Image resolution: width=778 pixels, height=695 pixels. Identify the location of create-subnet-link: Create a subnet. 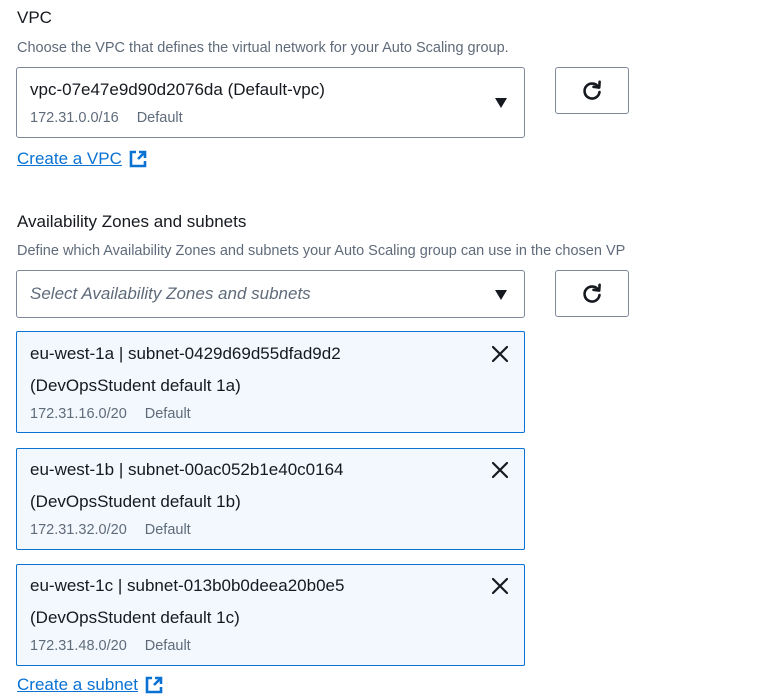
(90, 685).